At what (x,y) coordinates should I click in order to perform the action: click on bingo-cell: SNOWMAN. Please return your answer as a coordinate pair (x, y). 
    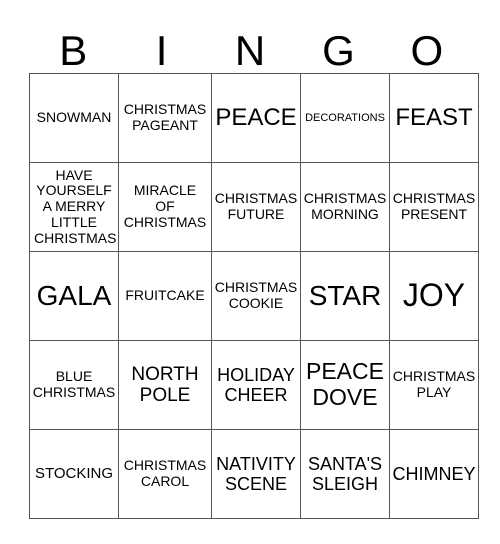
    Looking at the image, I should click on (74, 118).